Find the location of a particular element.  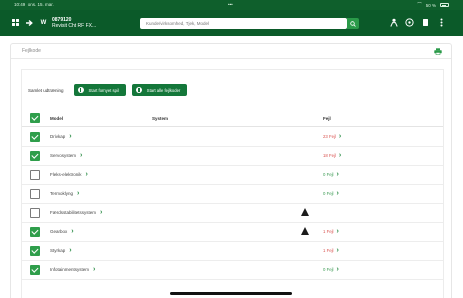

row-model-link: Infotainmentsystem › is located at coordinates (73, 269).